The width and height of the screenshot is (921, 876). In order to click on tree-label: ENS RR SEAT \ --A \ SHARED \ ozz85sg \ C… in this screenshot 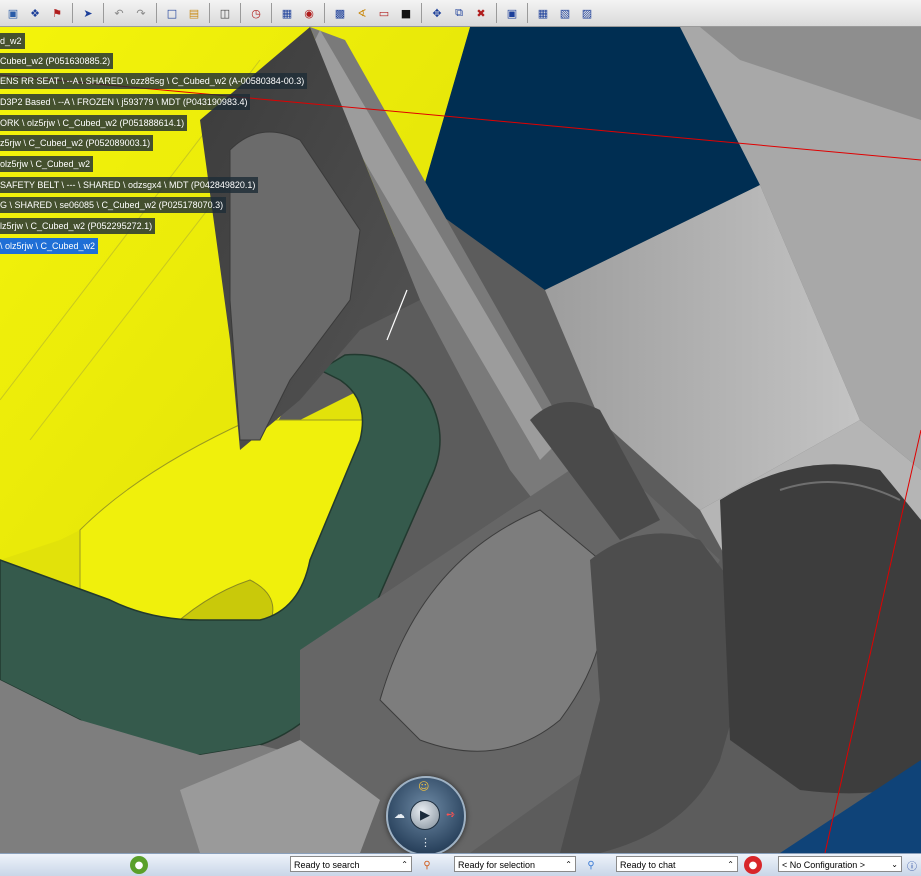, I will do `click(154, 81)`.